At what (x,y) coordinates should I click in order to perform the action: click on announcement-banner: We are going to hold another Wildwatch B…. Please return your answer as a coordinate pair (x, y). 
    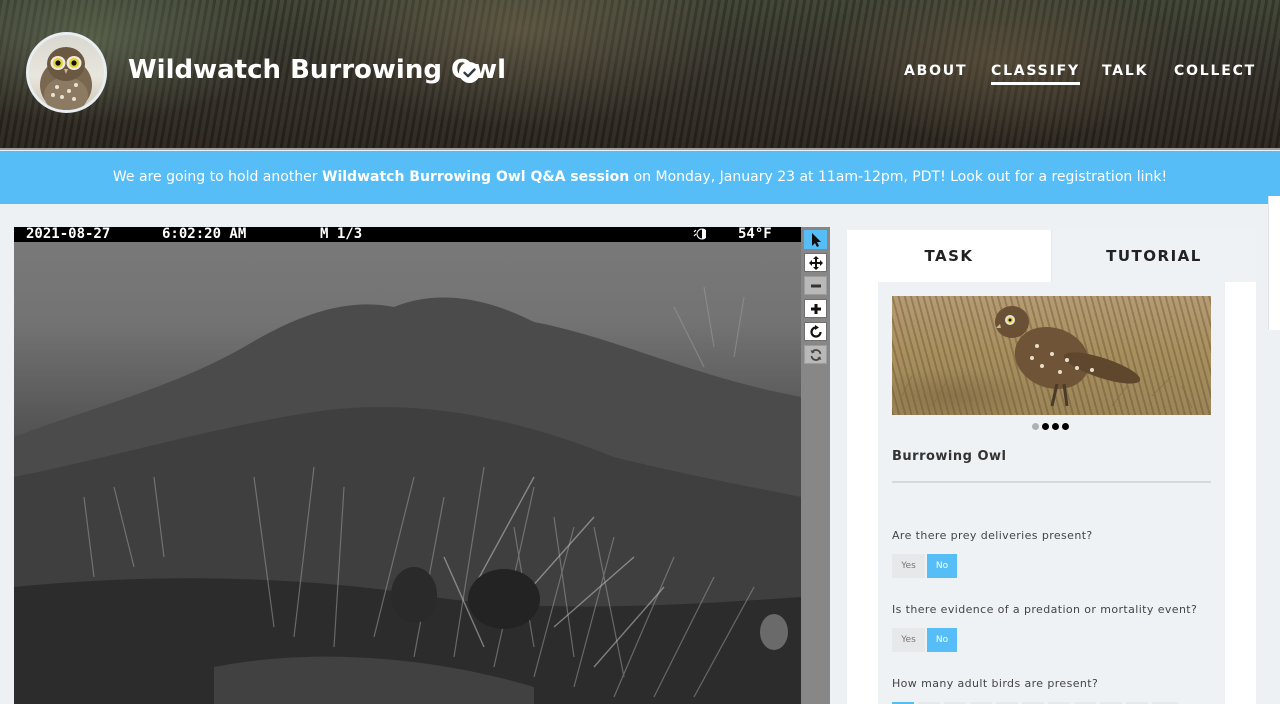
    Looking at the image, I should click on (640, 177).